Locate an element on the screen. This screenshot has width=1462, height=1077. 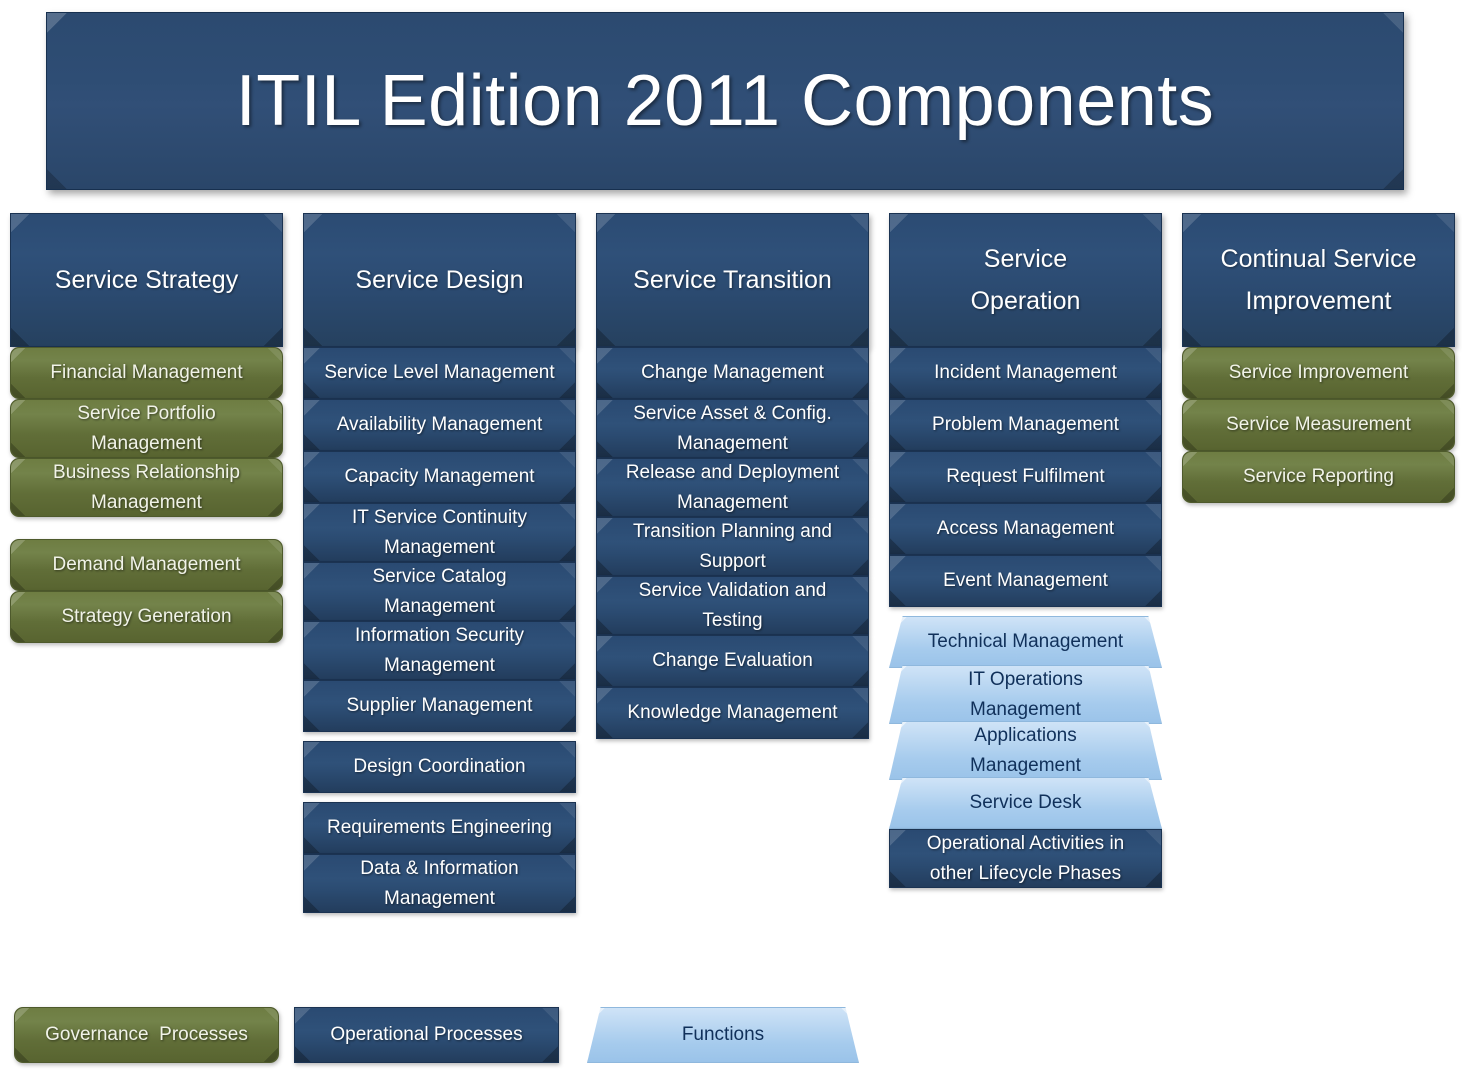
process-box-change-management: Change Management is located at coordinates (732, 373).